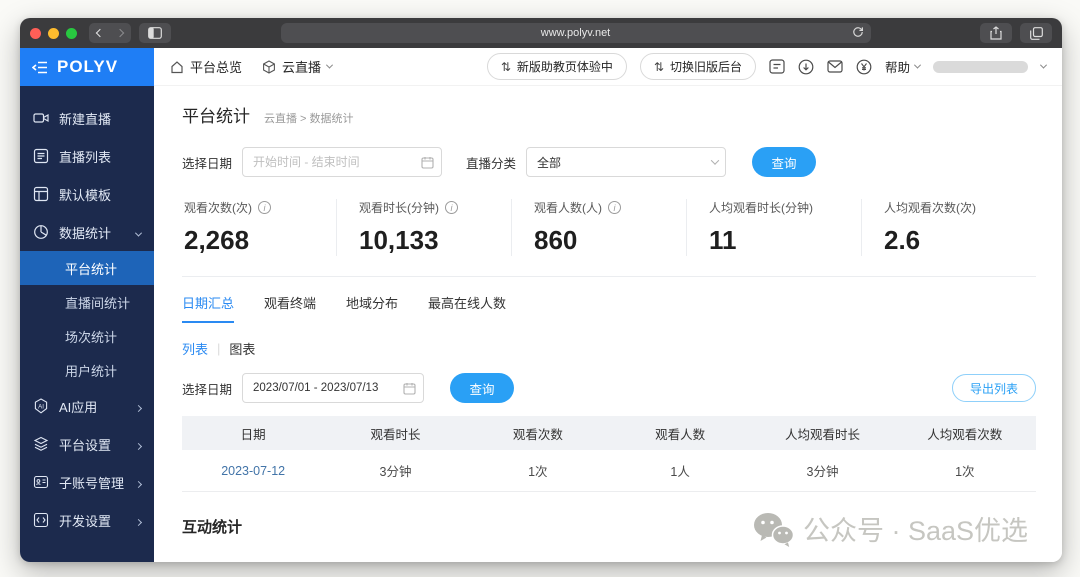 Image resolution: width=1080 pixels, height=577 pixels. I want to click on column-header: 观看次数, so click(537, 434).